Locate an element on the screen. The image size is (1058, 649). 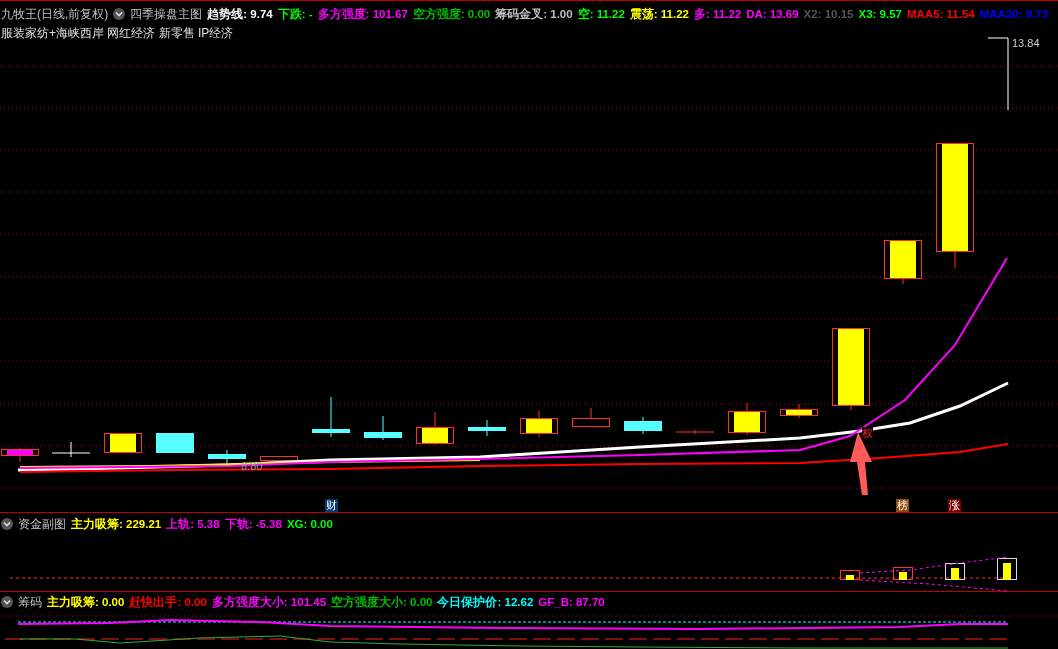
indicator-readout: 多方强度大小: 101.45 is located at coordinates (269, 602).